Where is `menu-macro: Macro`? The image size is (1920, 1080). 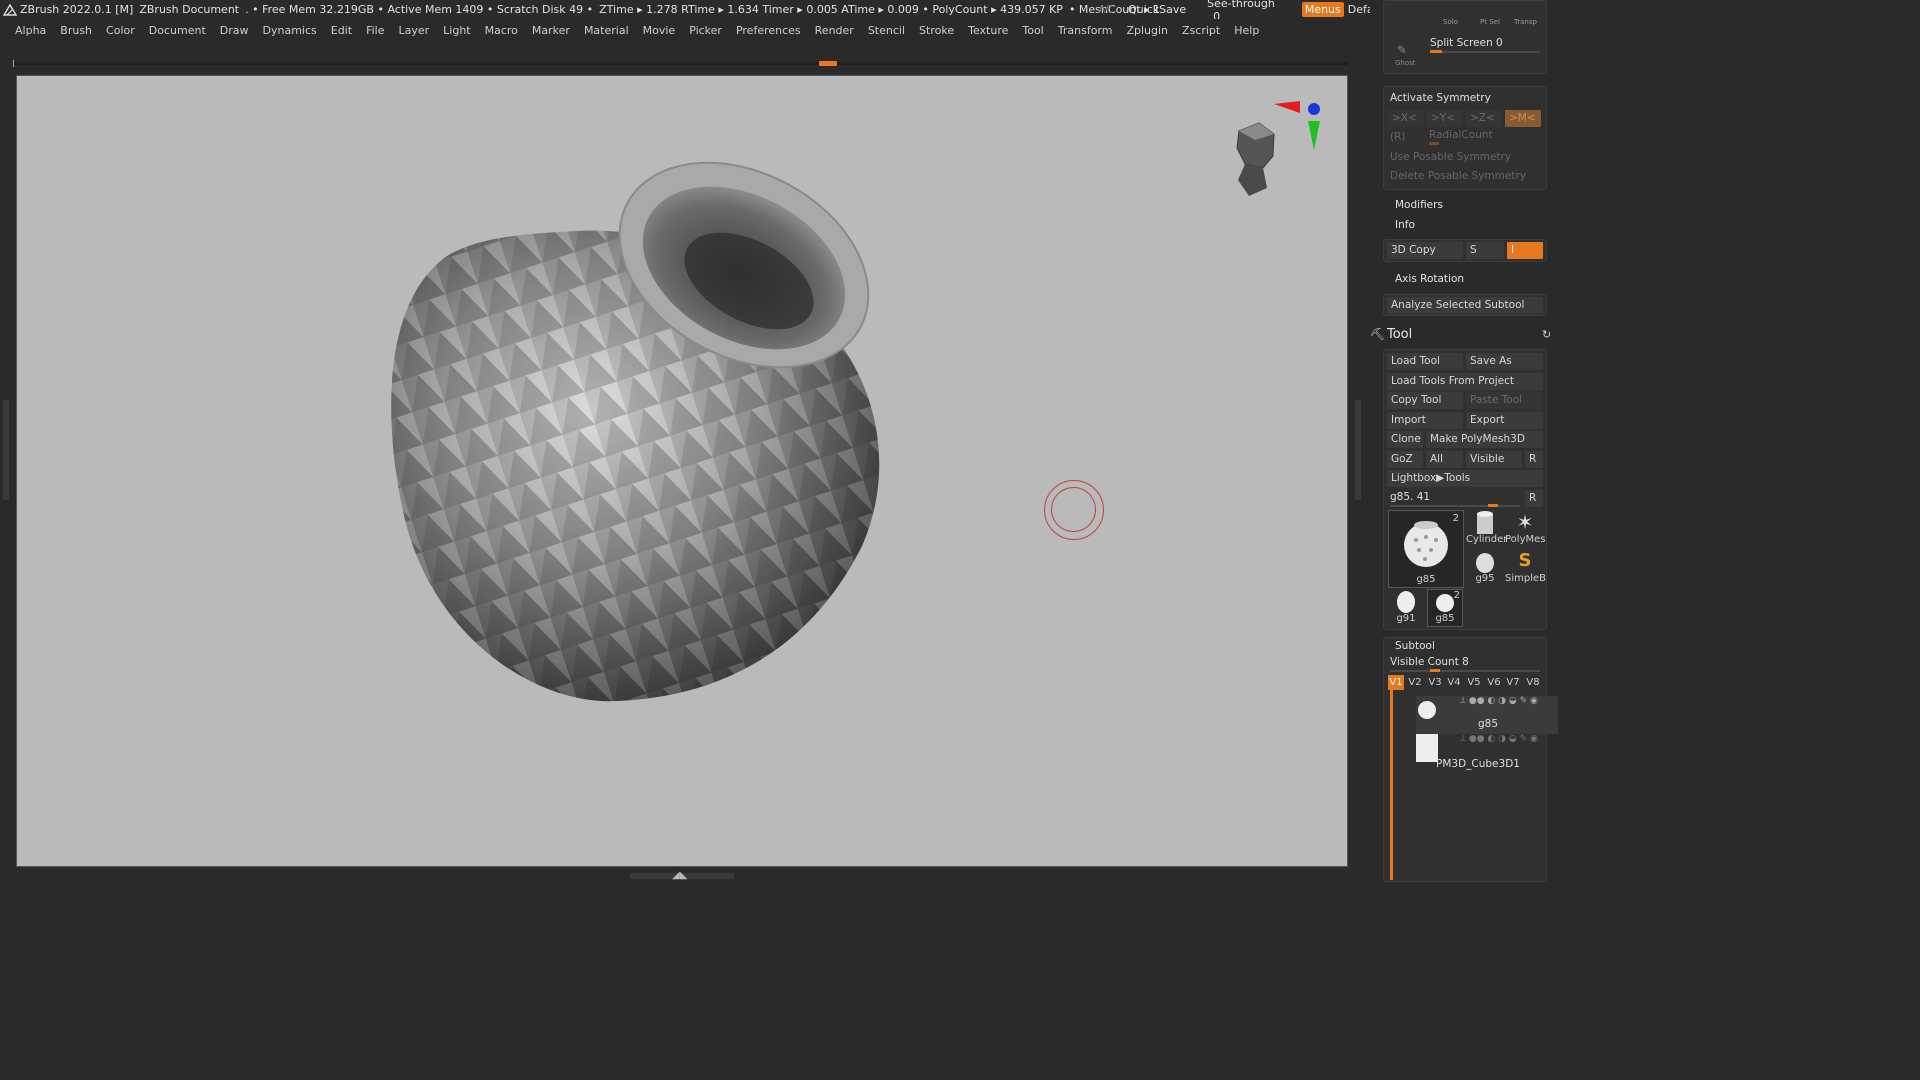
menu-macro: Macro is located at coordinates (501, 30).